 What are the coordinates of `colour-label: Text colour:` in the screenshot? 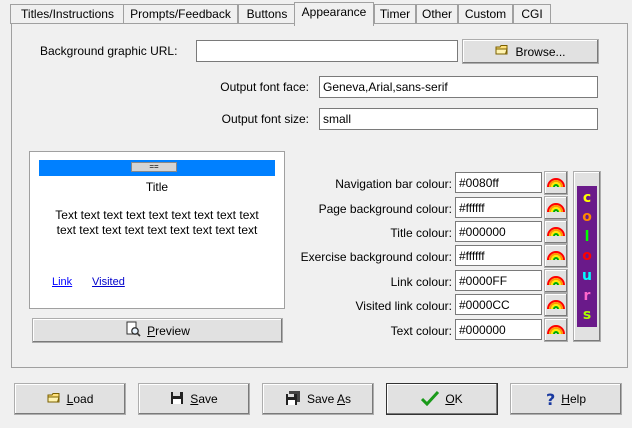 It's located at (421, 331).